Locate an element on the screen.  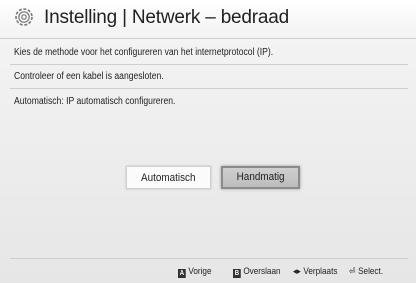
move-hint: ◂▸ Verplaats is located at coordinates (315, 271).